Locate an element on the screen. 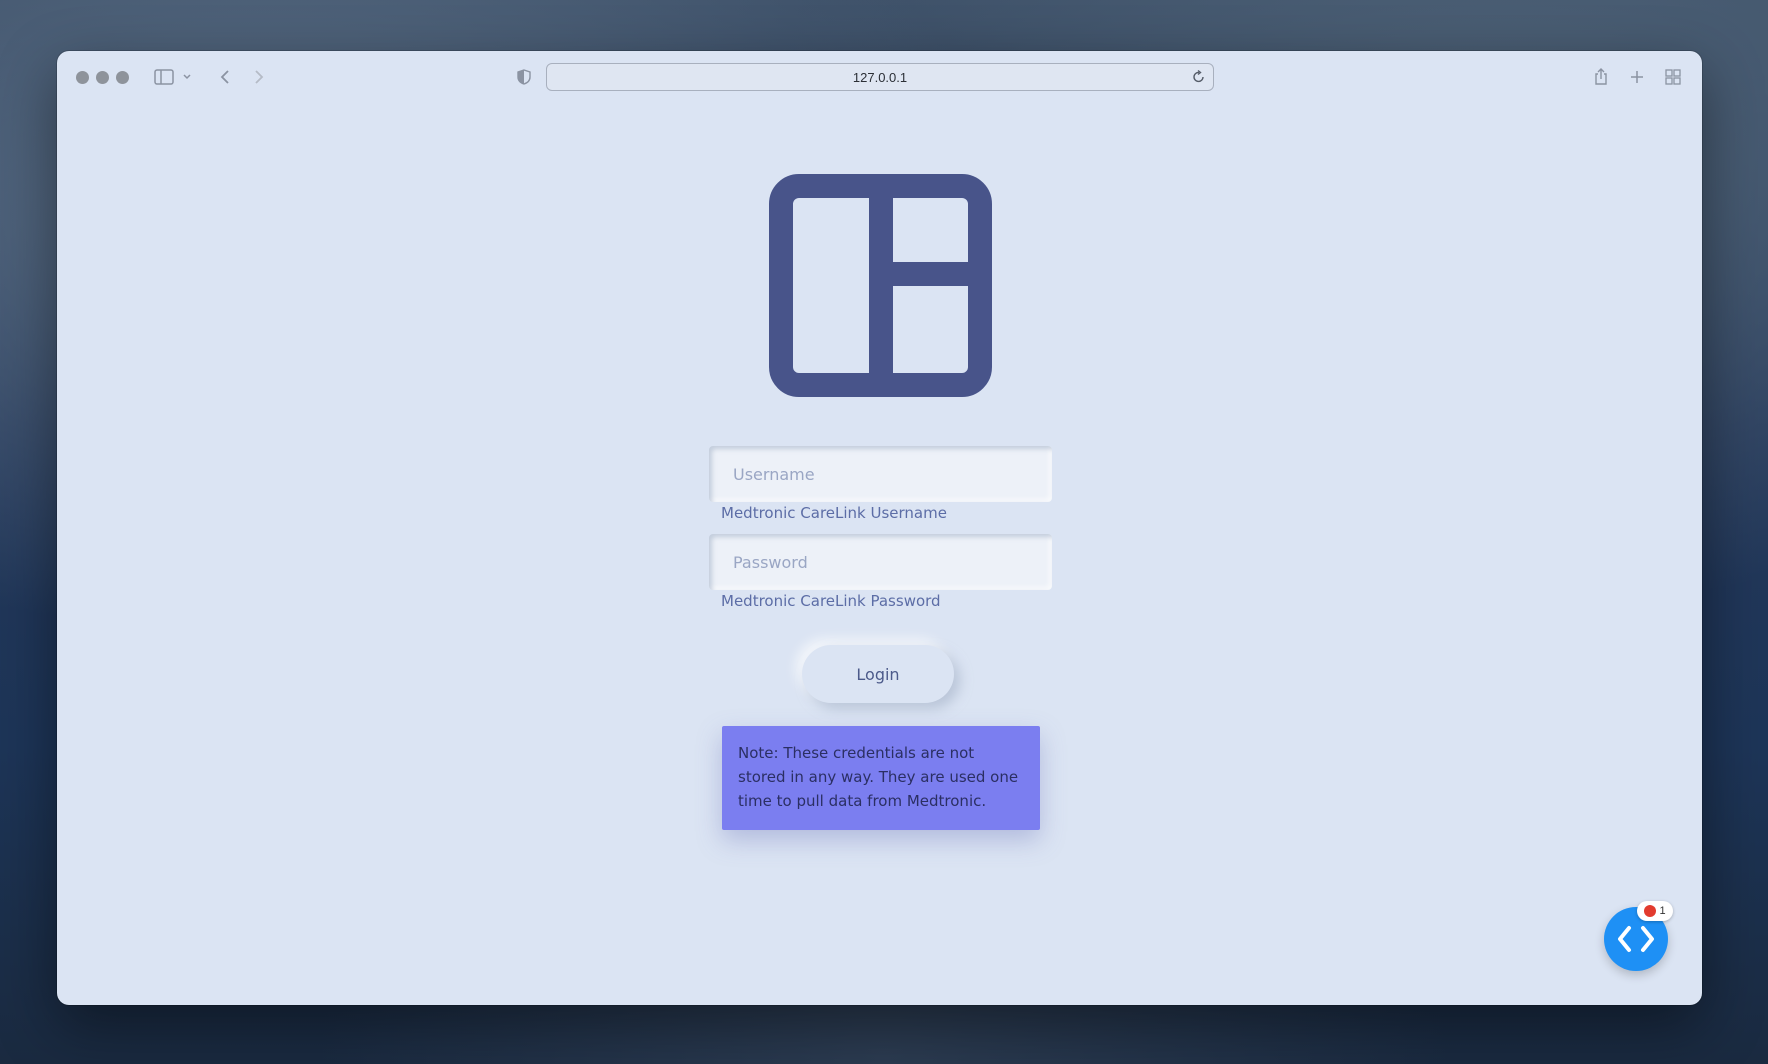  back-icon is located at coordinates (225, 77).